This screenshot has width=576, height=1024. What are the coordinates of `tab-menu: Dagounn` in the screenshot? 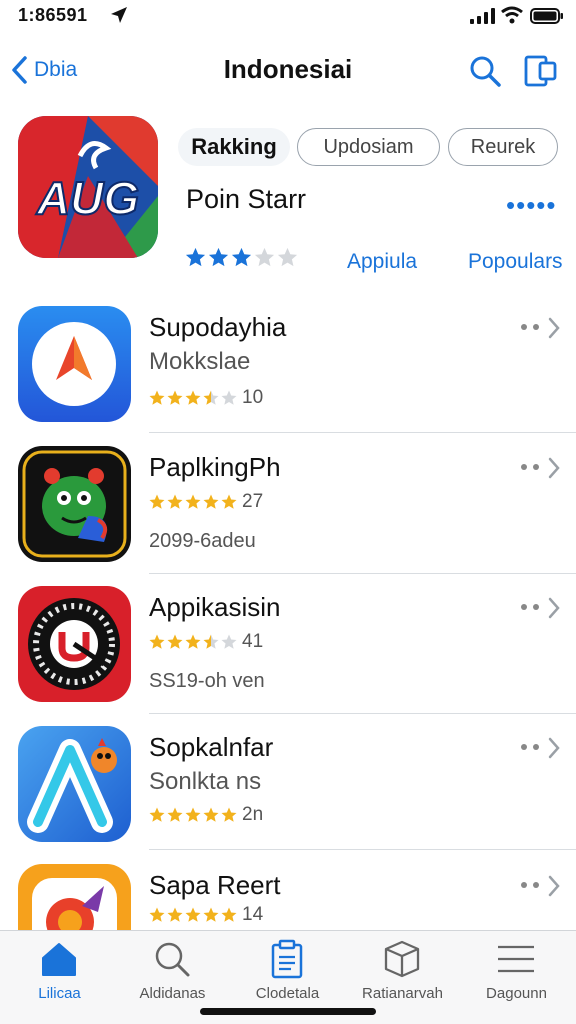 It's located at (516, 969).